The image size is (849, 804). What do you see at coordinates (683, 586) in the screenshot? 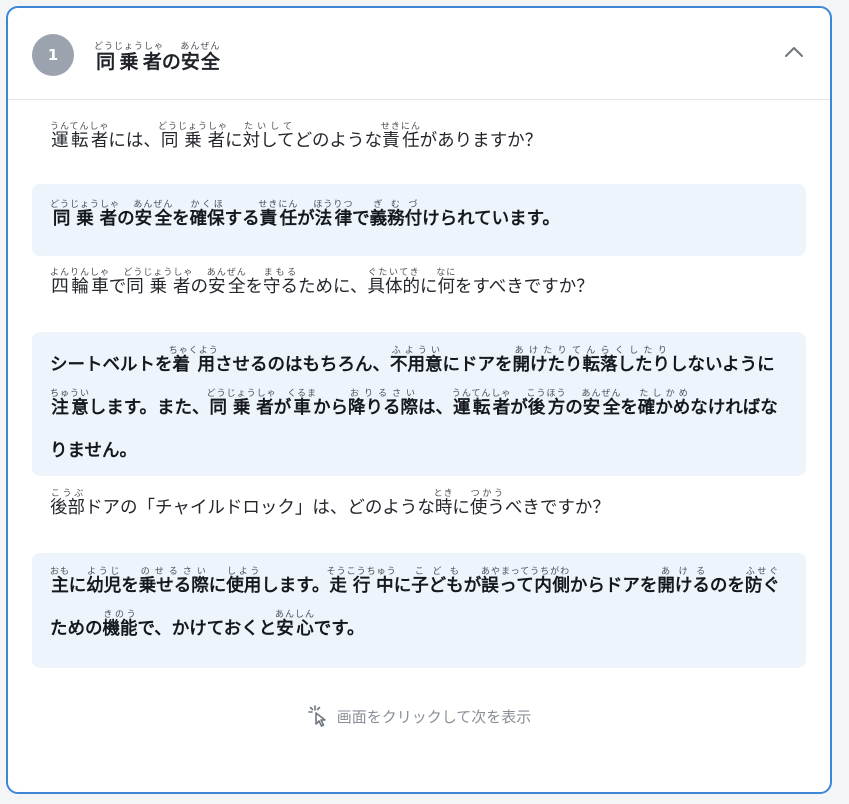
I see `furigana-base: 開ける` at bounding box center [683, 586].